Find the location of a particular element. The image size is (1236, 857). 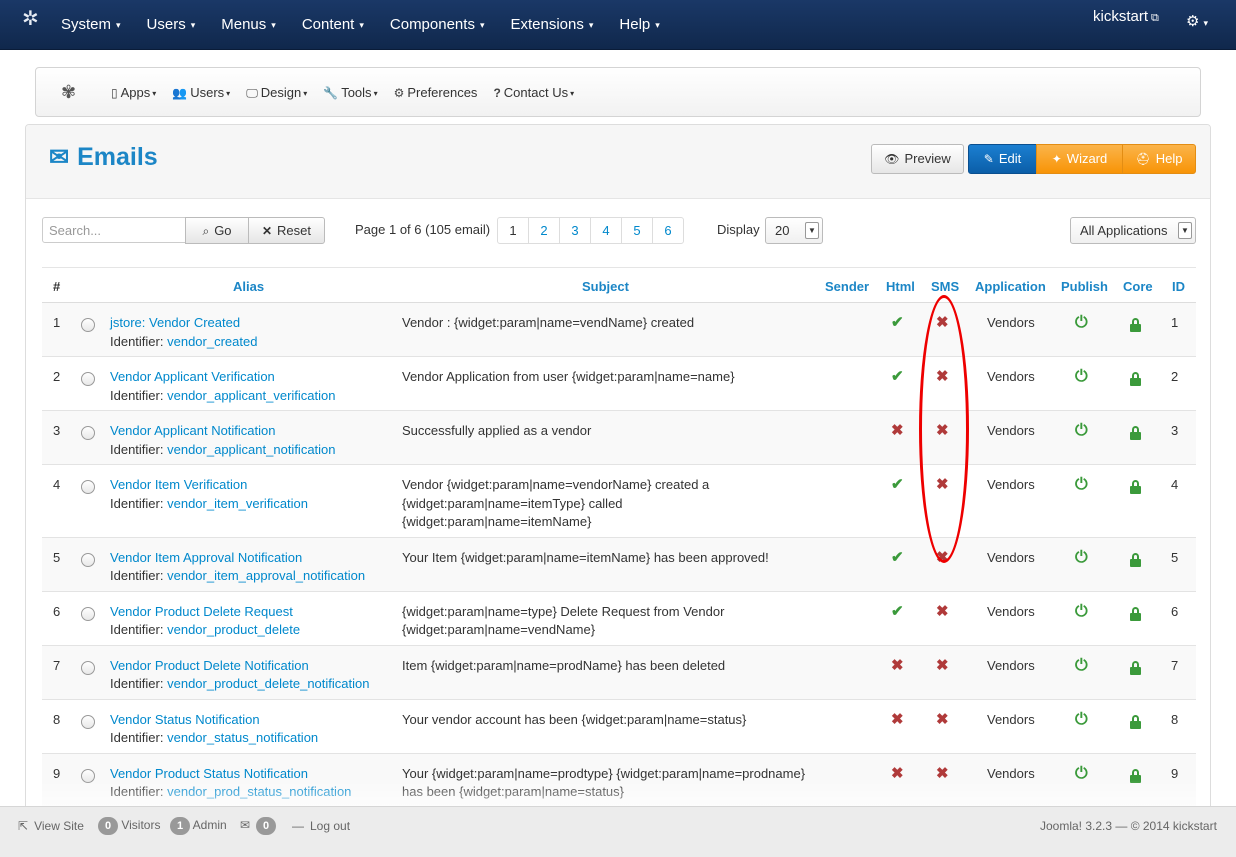

alias-link: Vendor Applicant Notification is located at coordinates (193, 430).